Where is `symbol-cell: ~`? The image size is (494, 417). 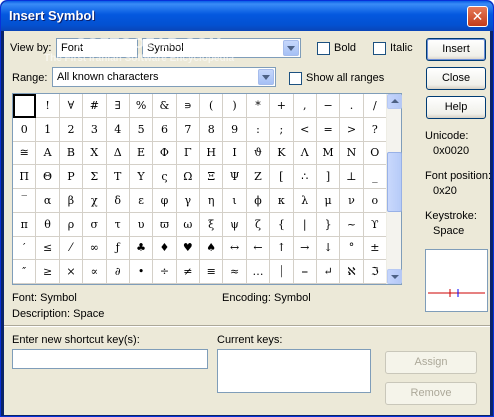 symbol-cell: ~ is located at coordinates (352, 224).